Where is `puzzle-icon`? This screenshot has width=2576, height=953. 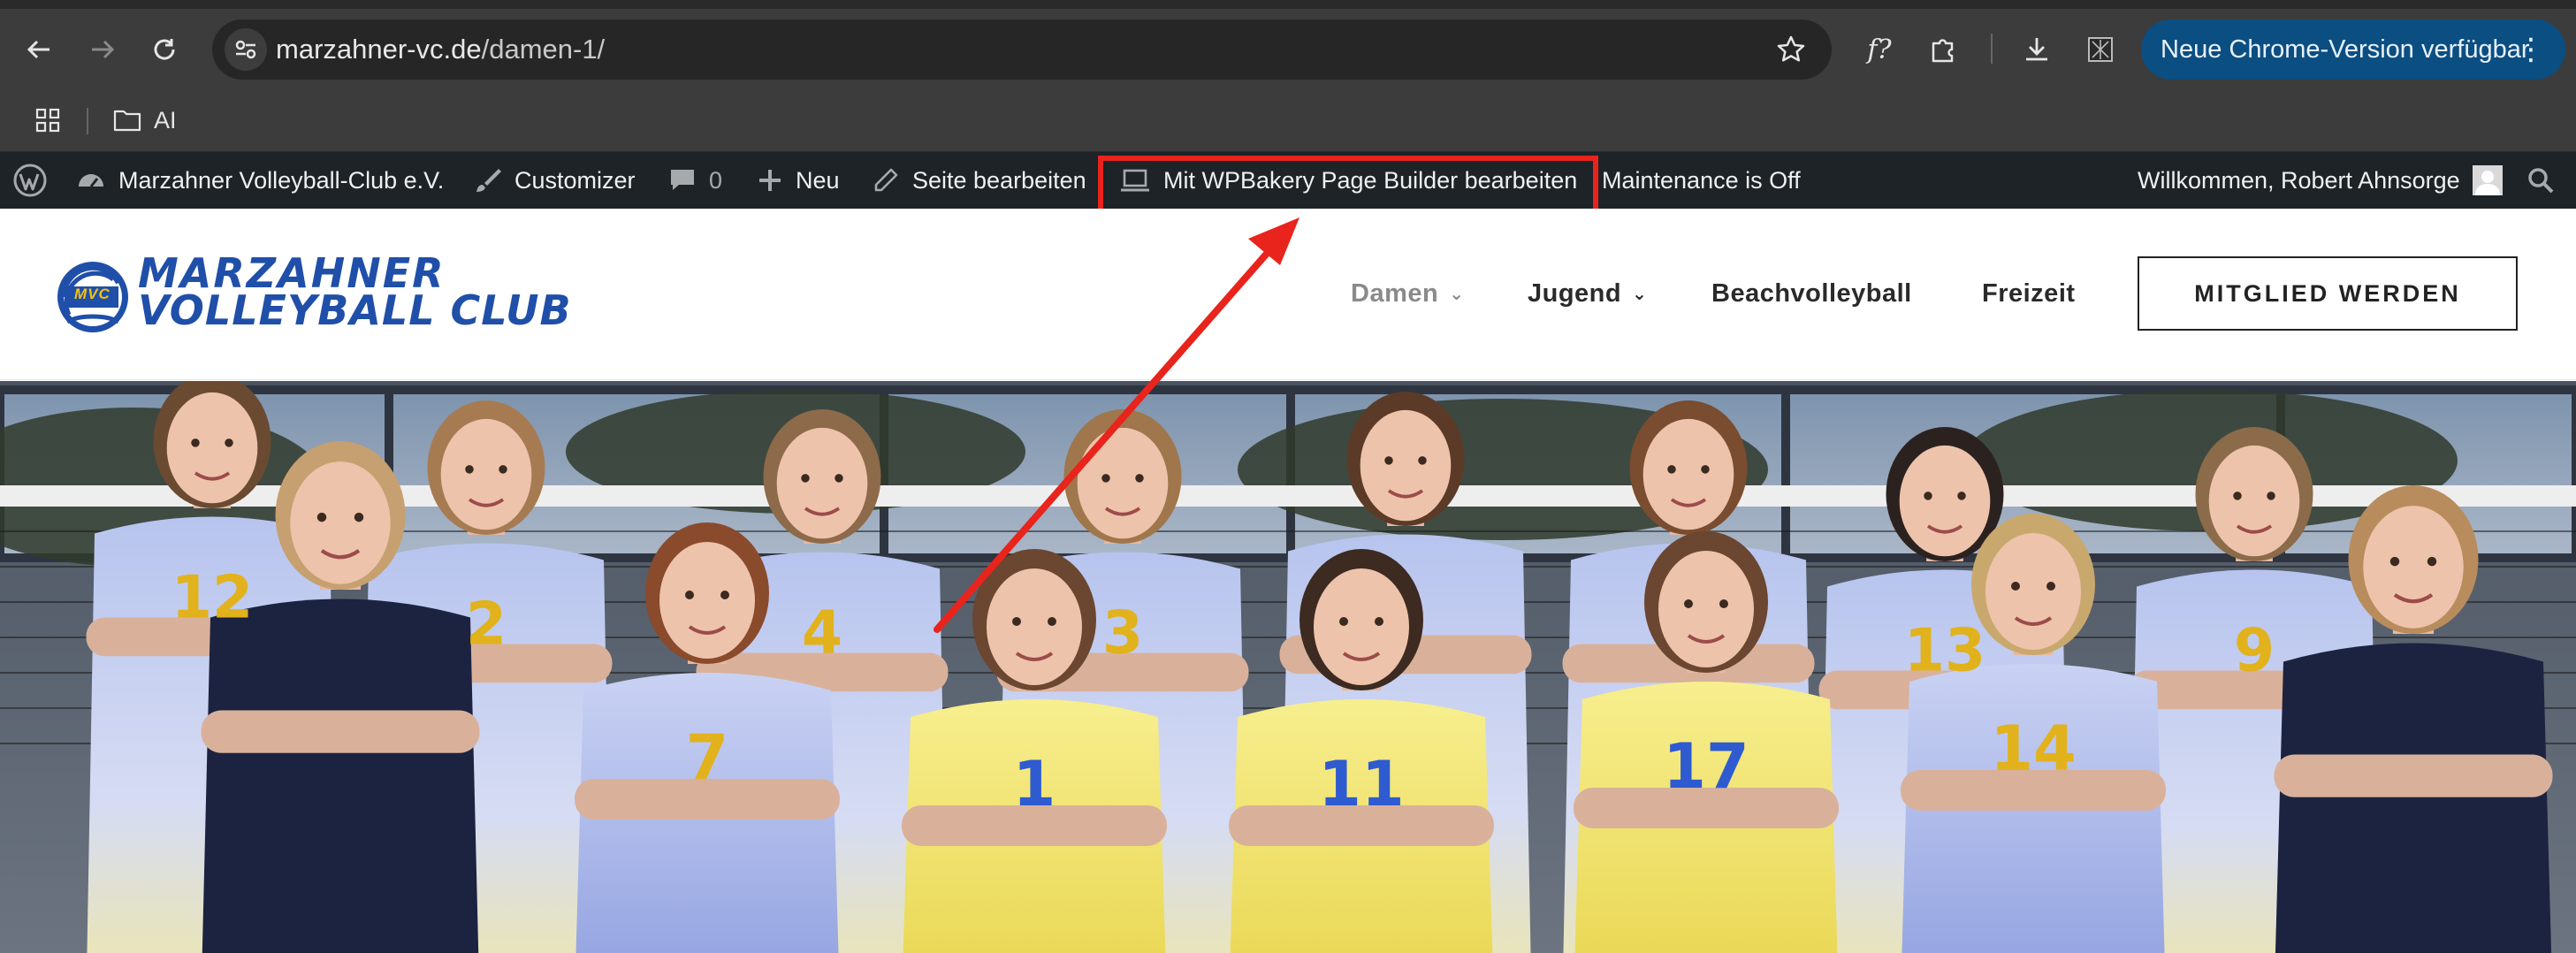 puzzle-icon is located at coordinates (1943, 51).